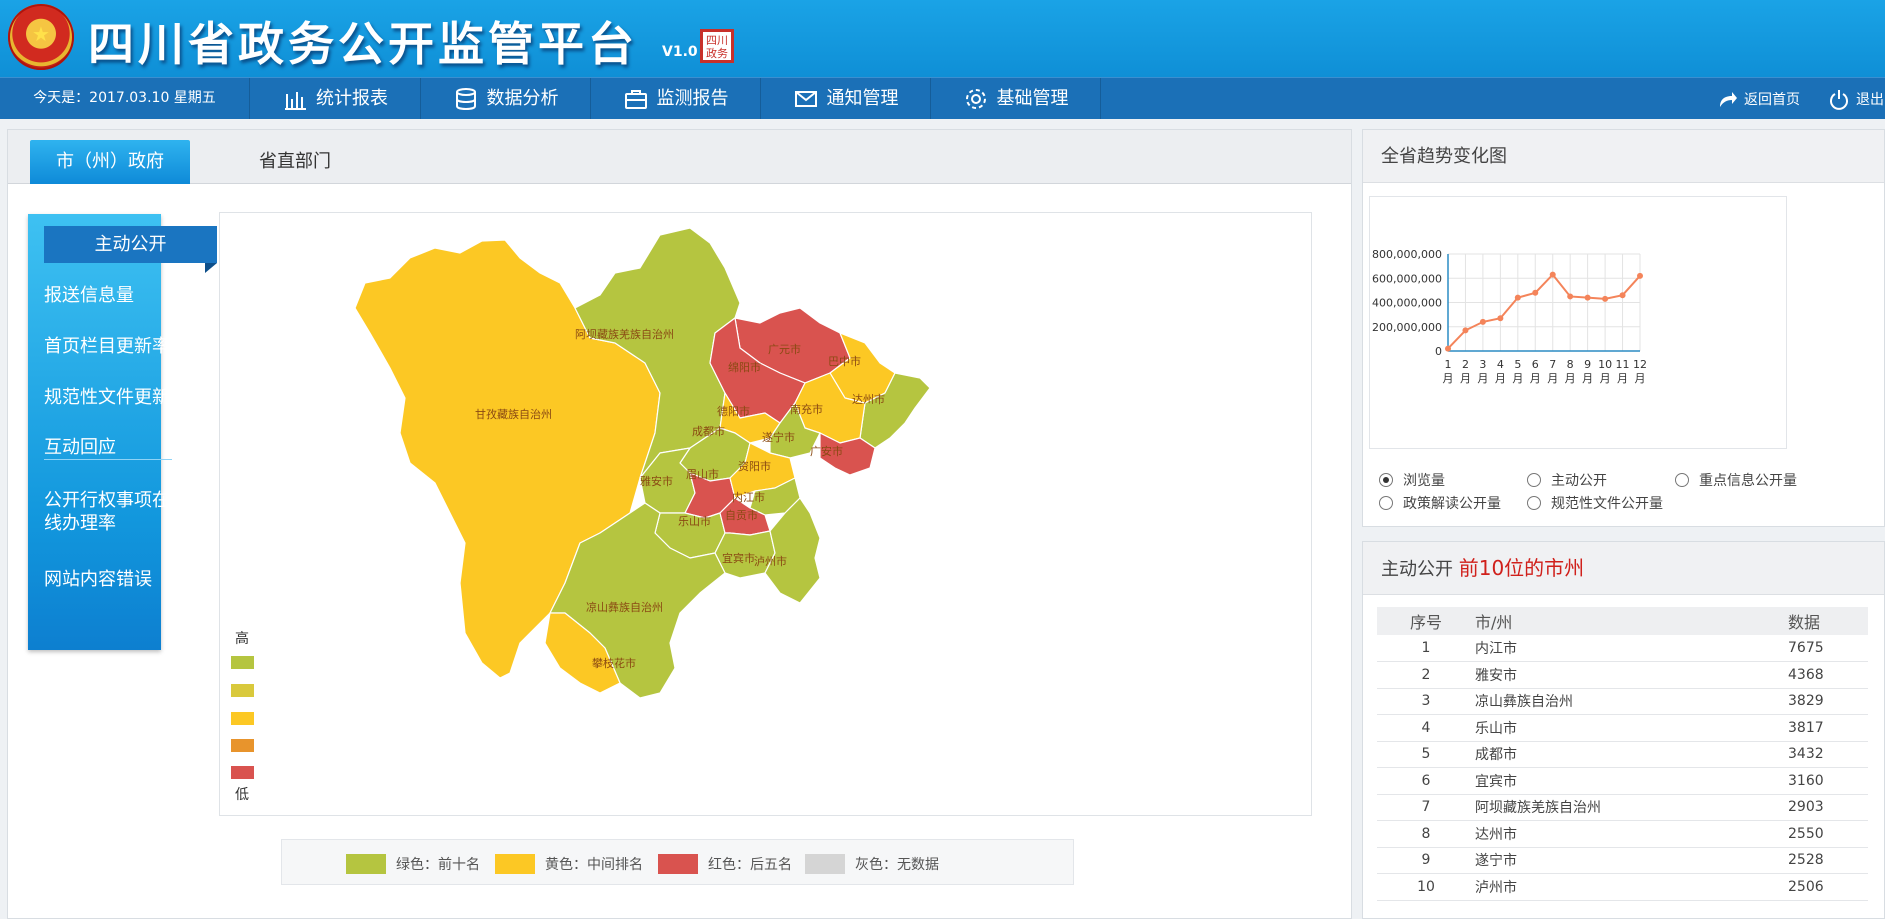  I want to click on ranking-header-row: 序号 市/州 数据, so click(1622, 621).